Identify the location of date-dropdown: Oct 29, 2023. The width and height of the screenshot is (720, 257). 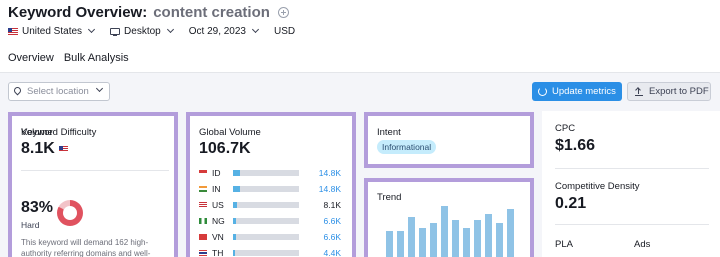
(224, 31).